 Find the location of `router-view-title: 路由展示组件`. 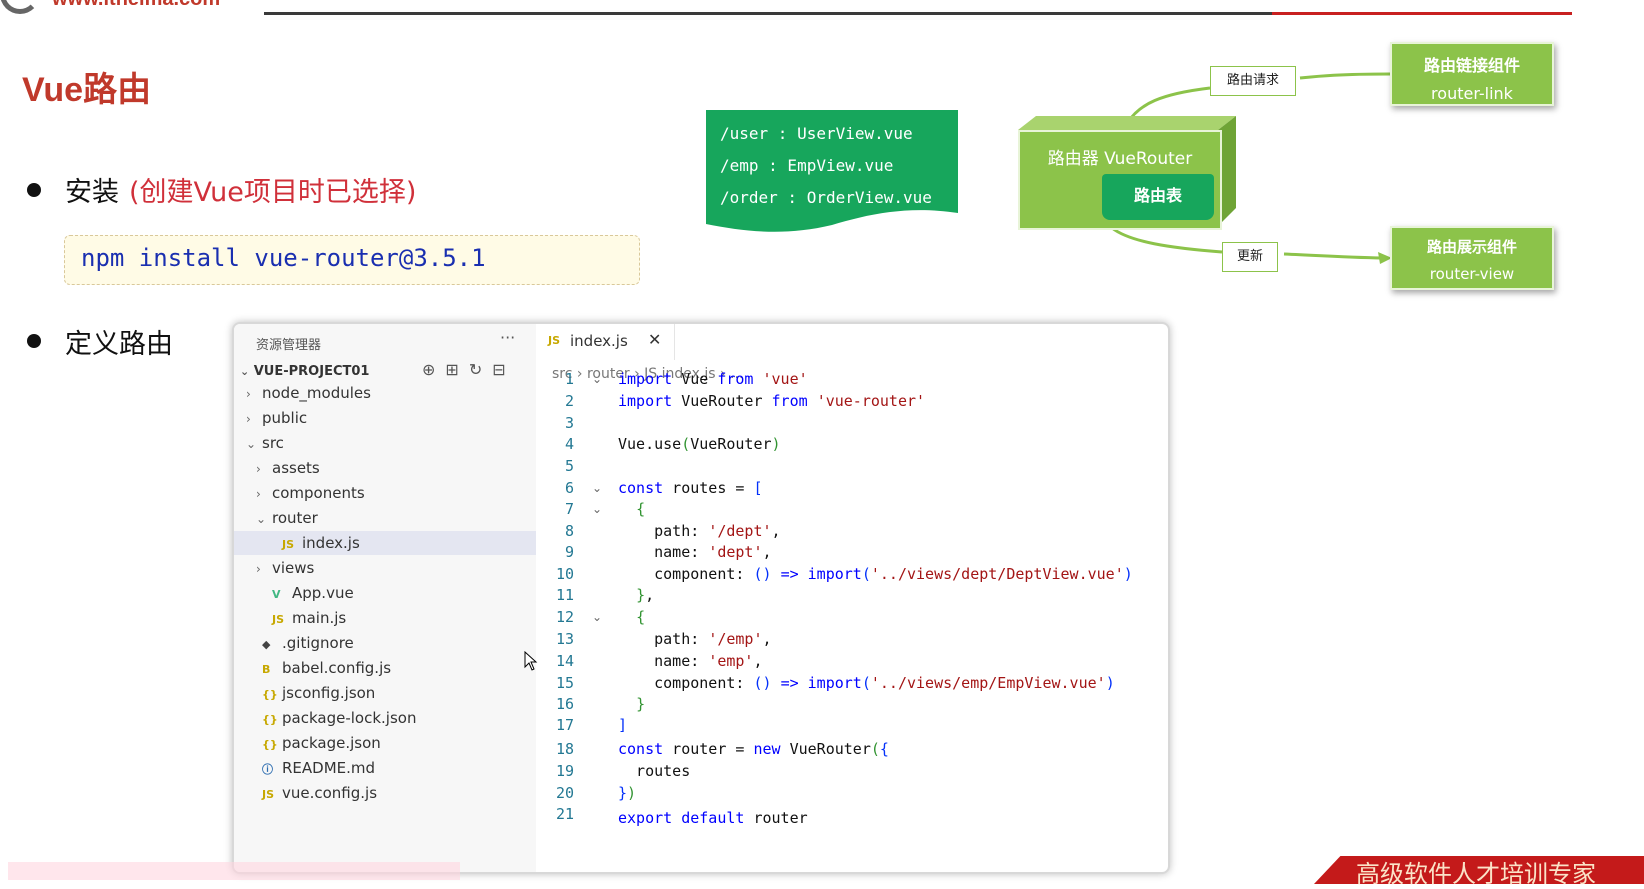

router-view-title: 路由展示组件 is located at coordinates (1471, 247).